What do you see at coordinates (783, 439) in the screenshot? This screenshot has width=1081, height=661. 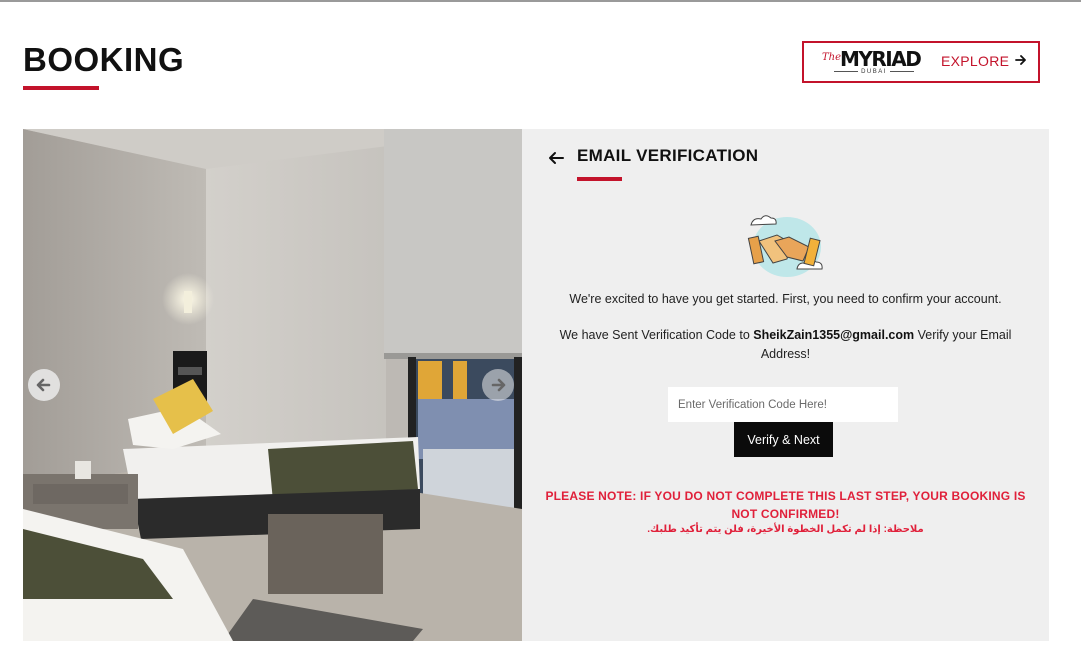 I see `verify-next-button: Verify & Next` at bounding box center [783, 439].